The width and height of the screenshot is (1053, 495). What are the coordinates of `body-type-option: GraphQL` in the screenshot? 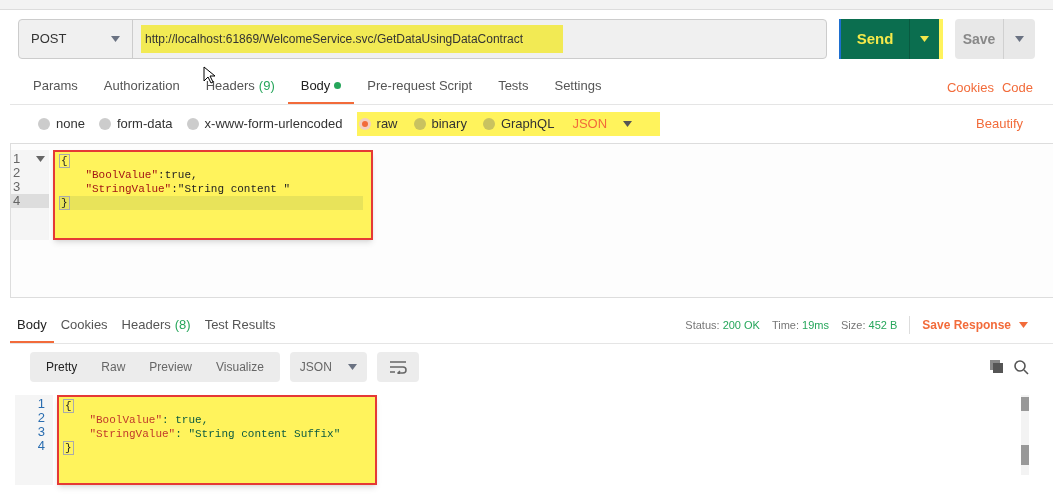 It's located at (524, 124).